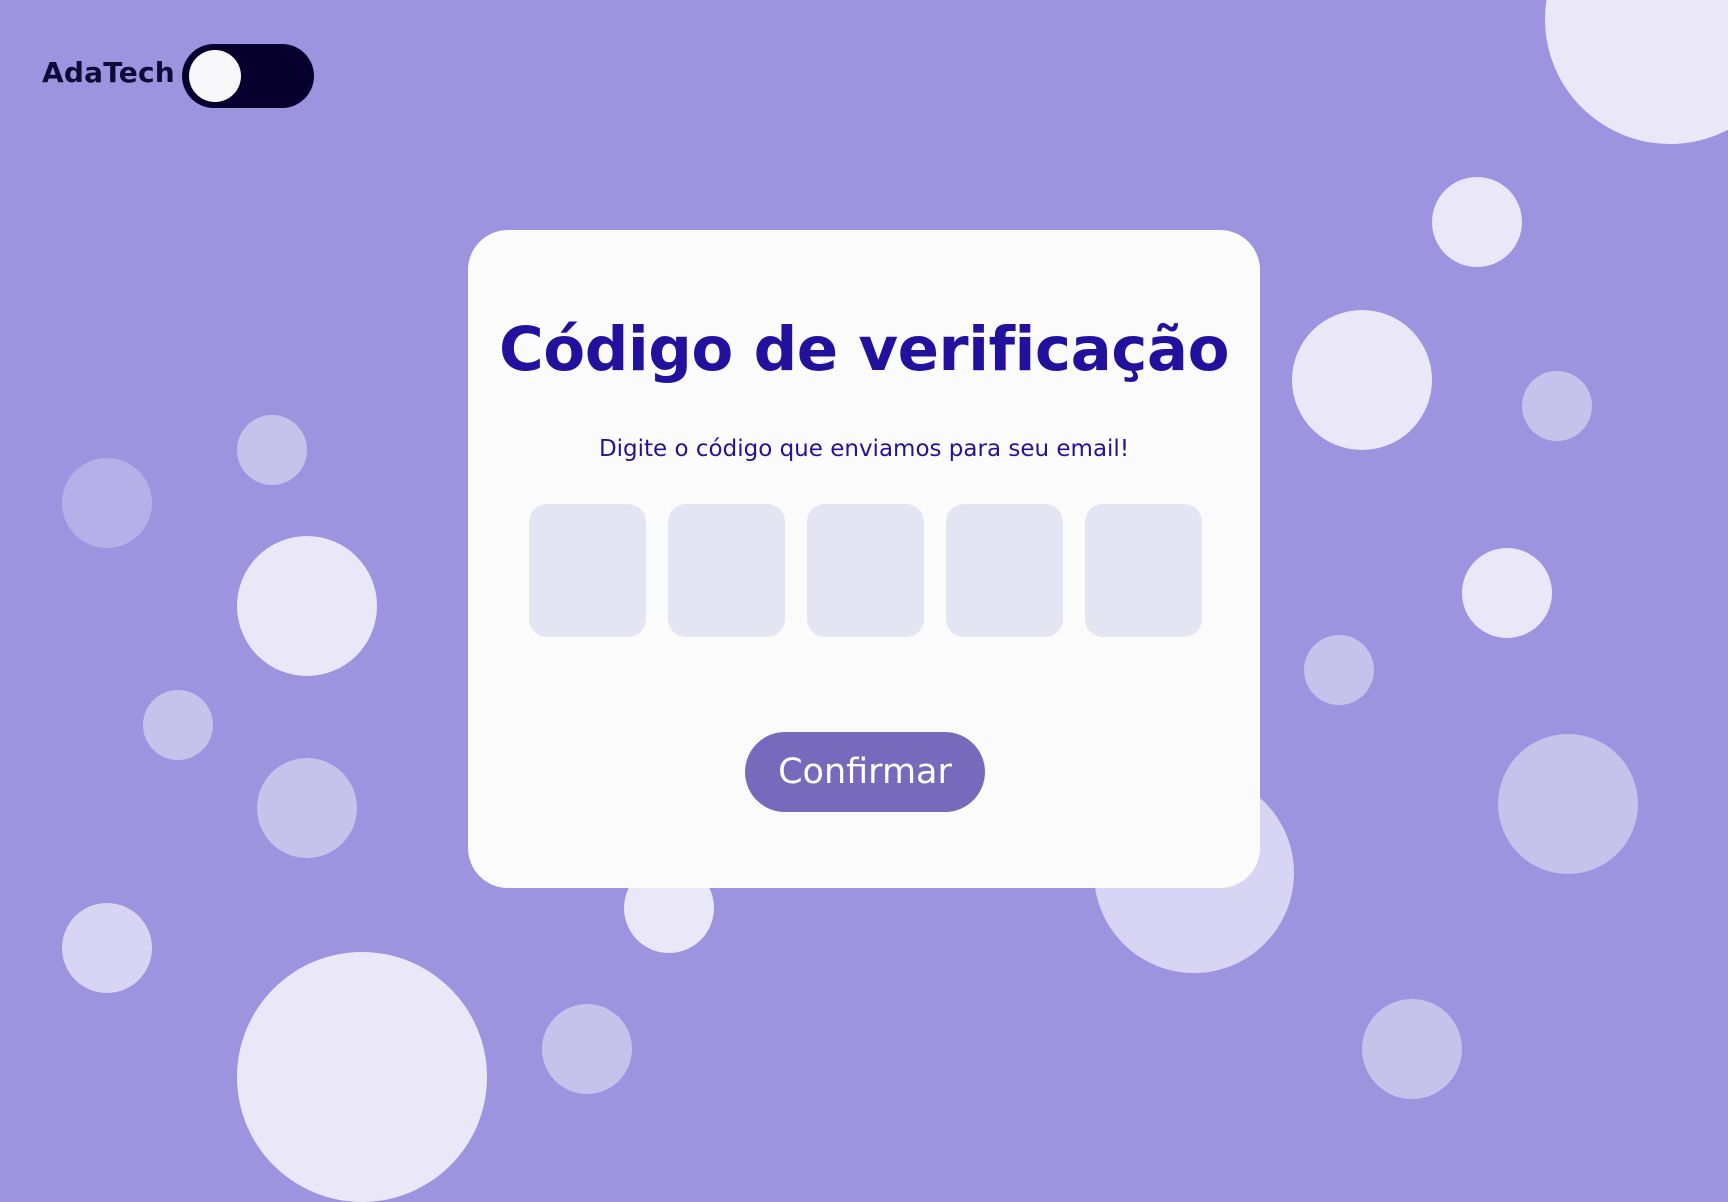 This screenshot has width=1728, height=1202. What do you see at coordinates (215, 76) in the screenshot?
I see `toggle-knob` at bounding box center [215, 76].